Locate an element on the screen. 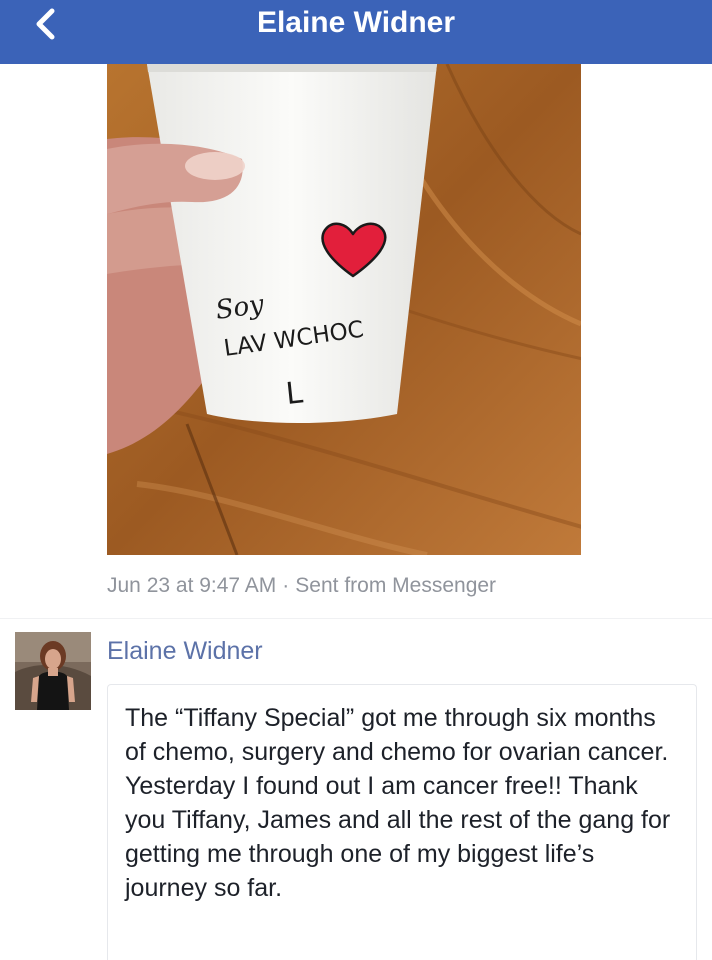 The height and width of the screenshot is (960, 712). divider is located at coordinates (356, 618).